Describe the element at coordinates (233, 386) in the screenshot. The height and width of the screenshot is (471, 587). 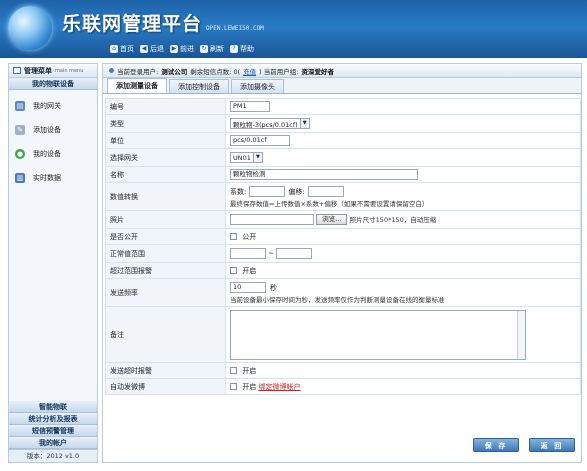
I see `weibo-checkbox` at that location.